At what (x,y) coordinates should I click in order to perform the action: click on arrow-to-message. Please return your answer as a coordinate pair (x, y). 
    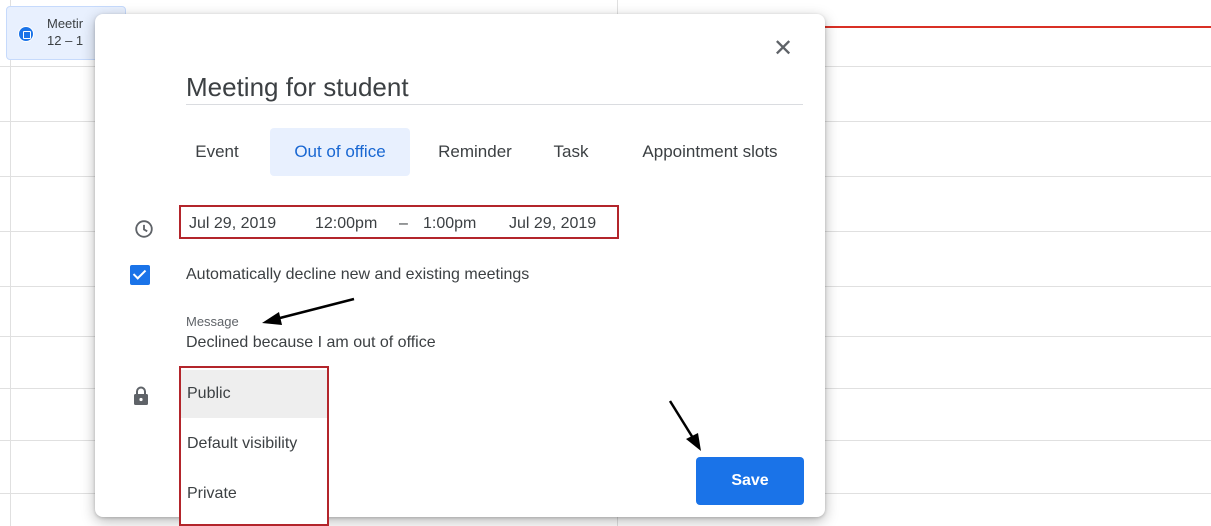
    Looking at the image, I should click on (308, 311).